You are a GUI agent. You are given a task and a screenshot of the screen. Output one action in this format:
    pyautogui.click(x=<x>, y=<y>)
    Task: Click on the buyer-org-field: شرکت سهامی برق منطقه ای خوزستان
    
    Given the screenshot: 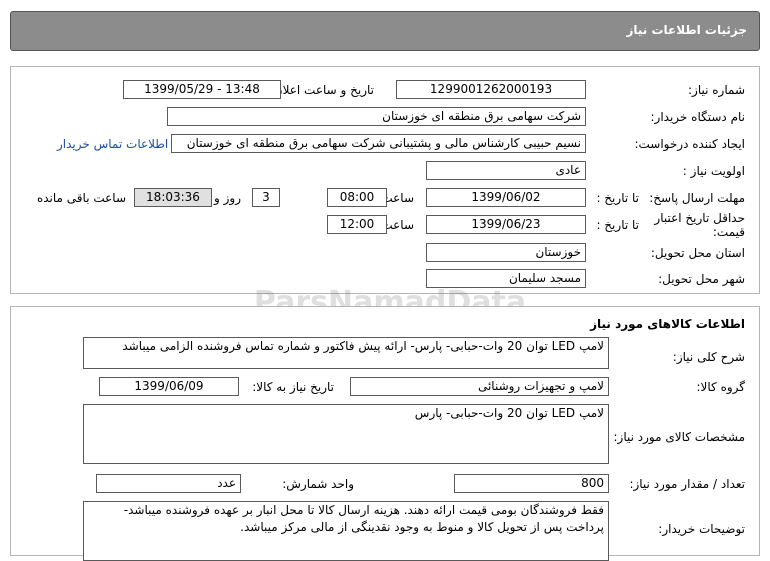 What is the action you would take?
    pyautogui.click(x=376, y=116)
    